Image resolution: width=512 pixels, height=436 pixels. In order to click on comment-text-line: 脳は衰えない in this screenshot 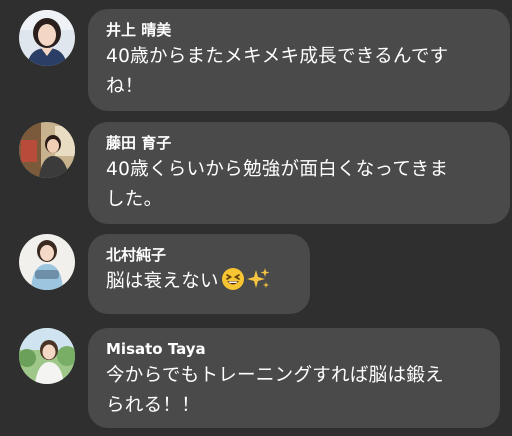, I will do `click(201, 284)`.